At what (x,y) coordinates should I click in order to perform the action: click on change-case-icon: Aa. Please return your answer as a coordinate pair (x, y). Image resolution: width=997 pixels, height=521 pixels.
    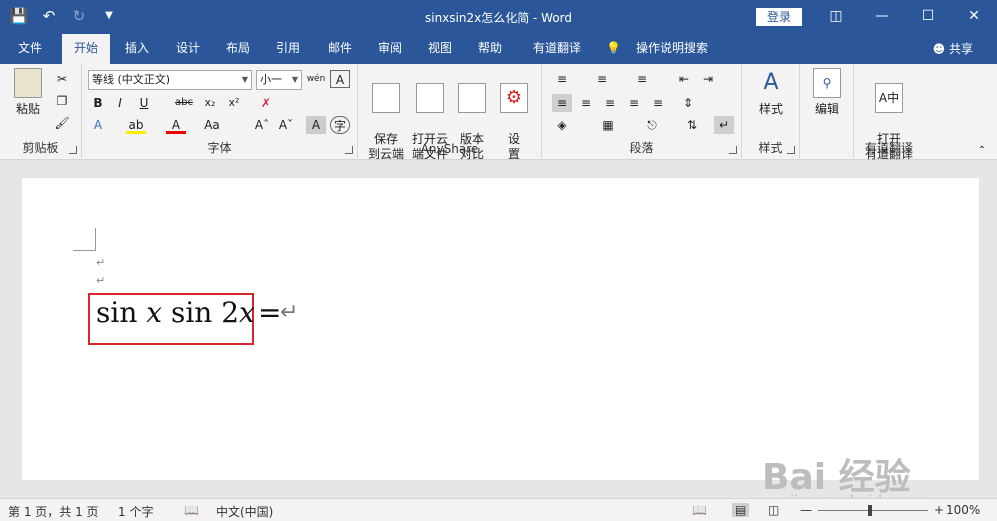
    Looking at the image, I should click on (212, 125).